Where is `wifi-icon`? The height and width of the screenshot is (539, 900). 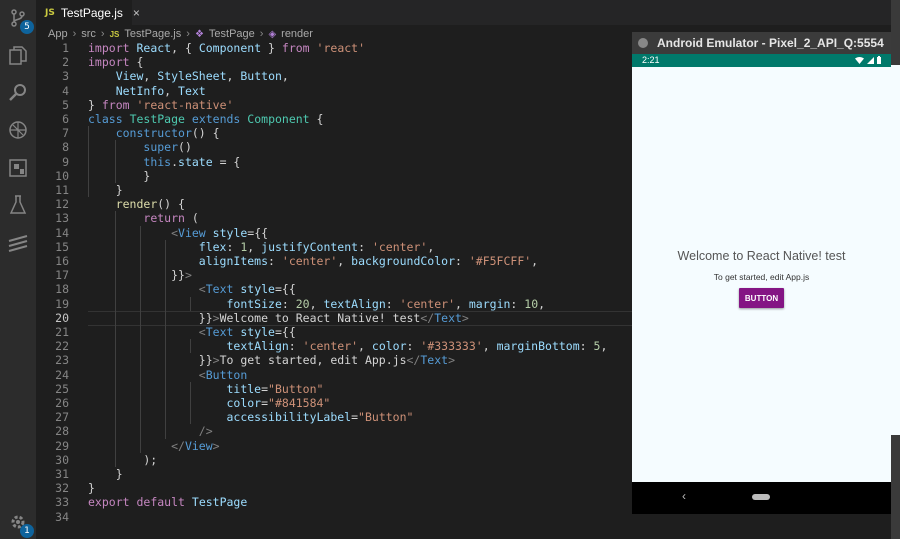 wifi-icon is located at coordinates (859, 60).